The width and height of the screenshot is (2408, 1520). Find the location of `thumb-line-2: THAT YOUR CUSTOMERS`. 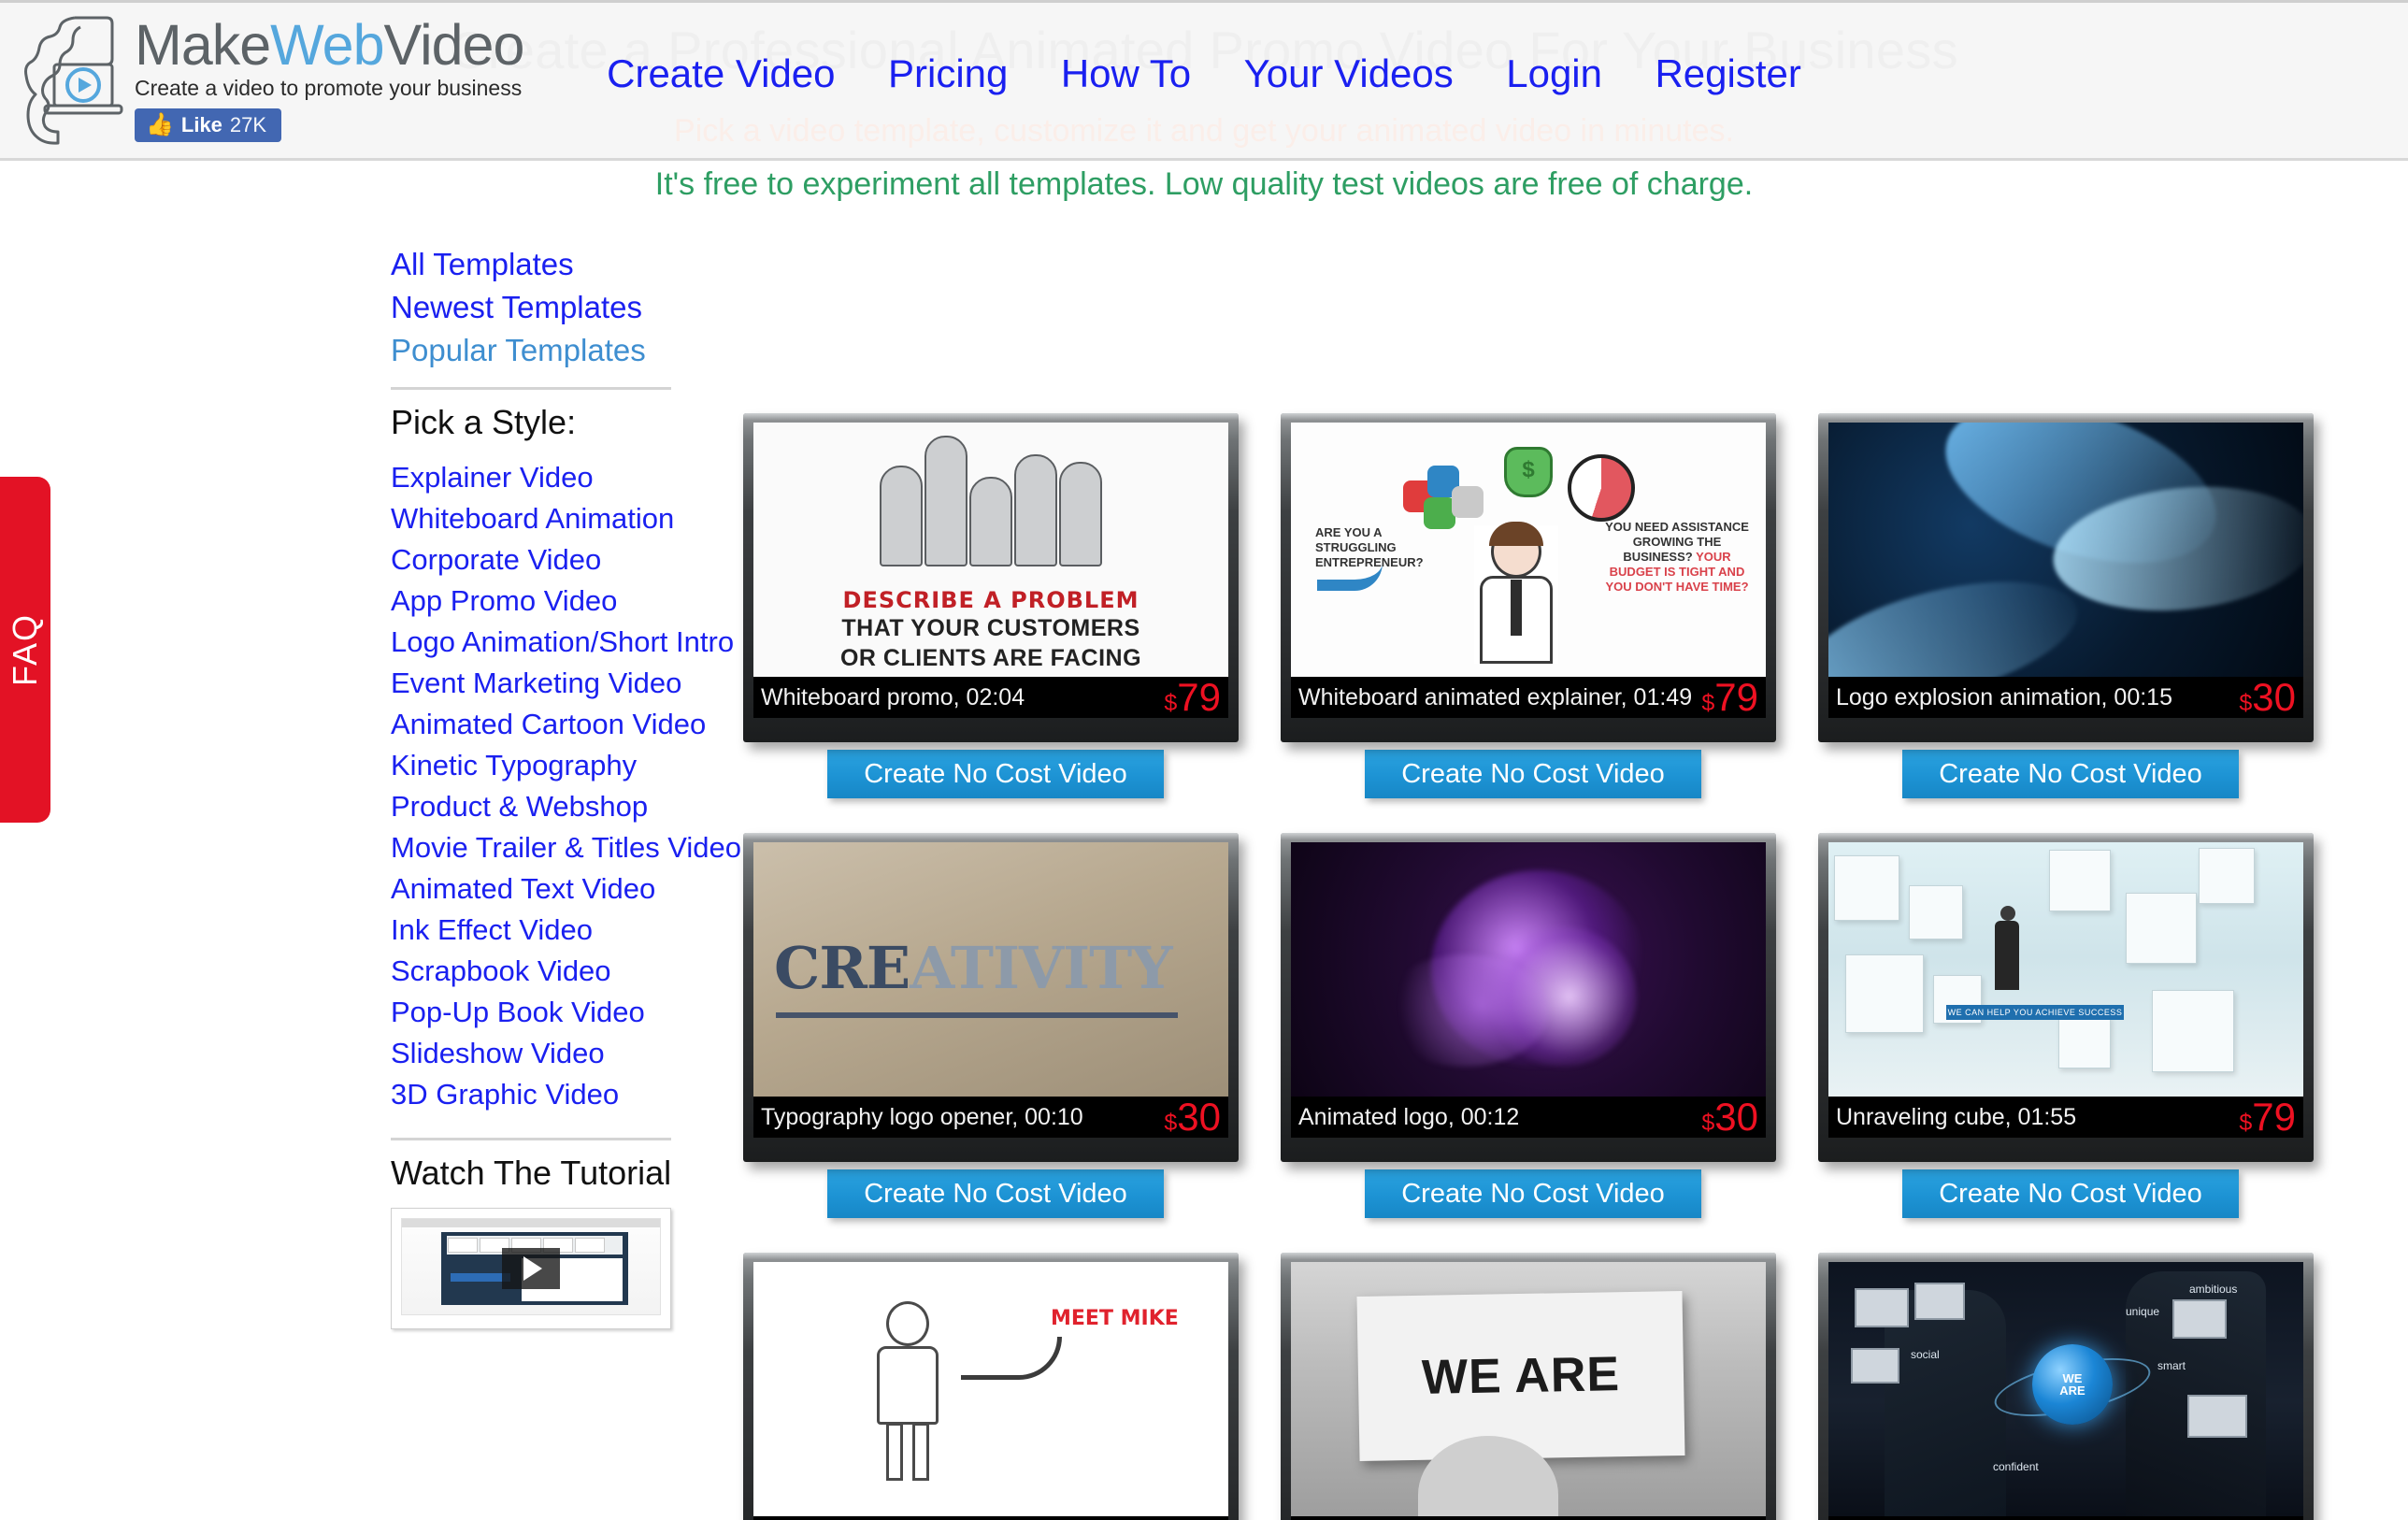

thumb-line-2: THAT YOUR CUSTOMERS is located at coordinates (990, 628).